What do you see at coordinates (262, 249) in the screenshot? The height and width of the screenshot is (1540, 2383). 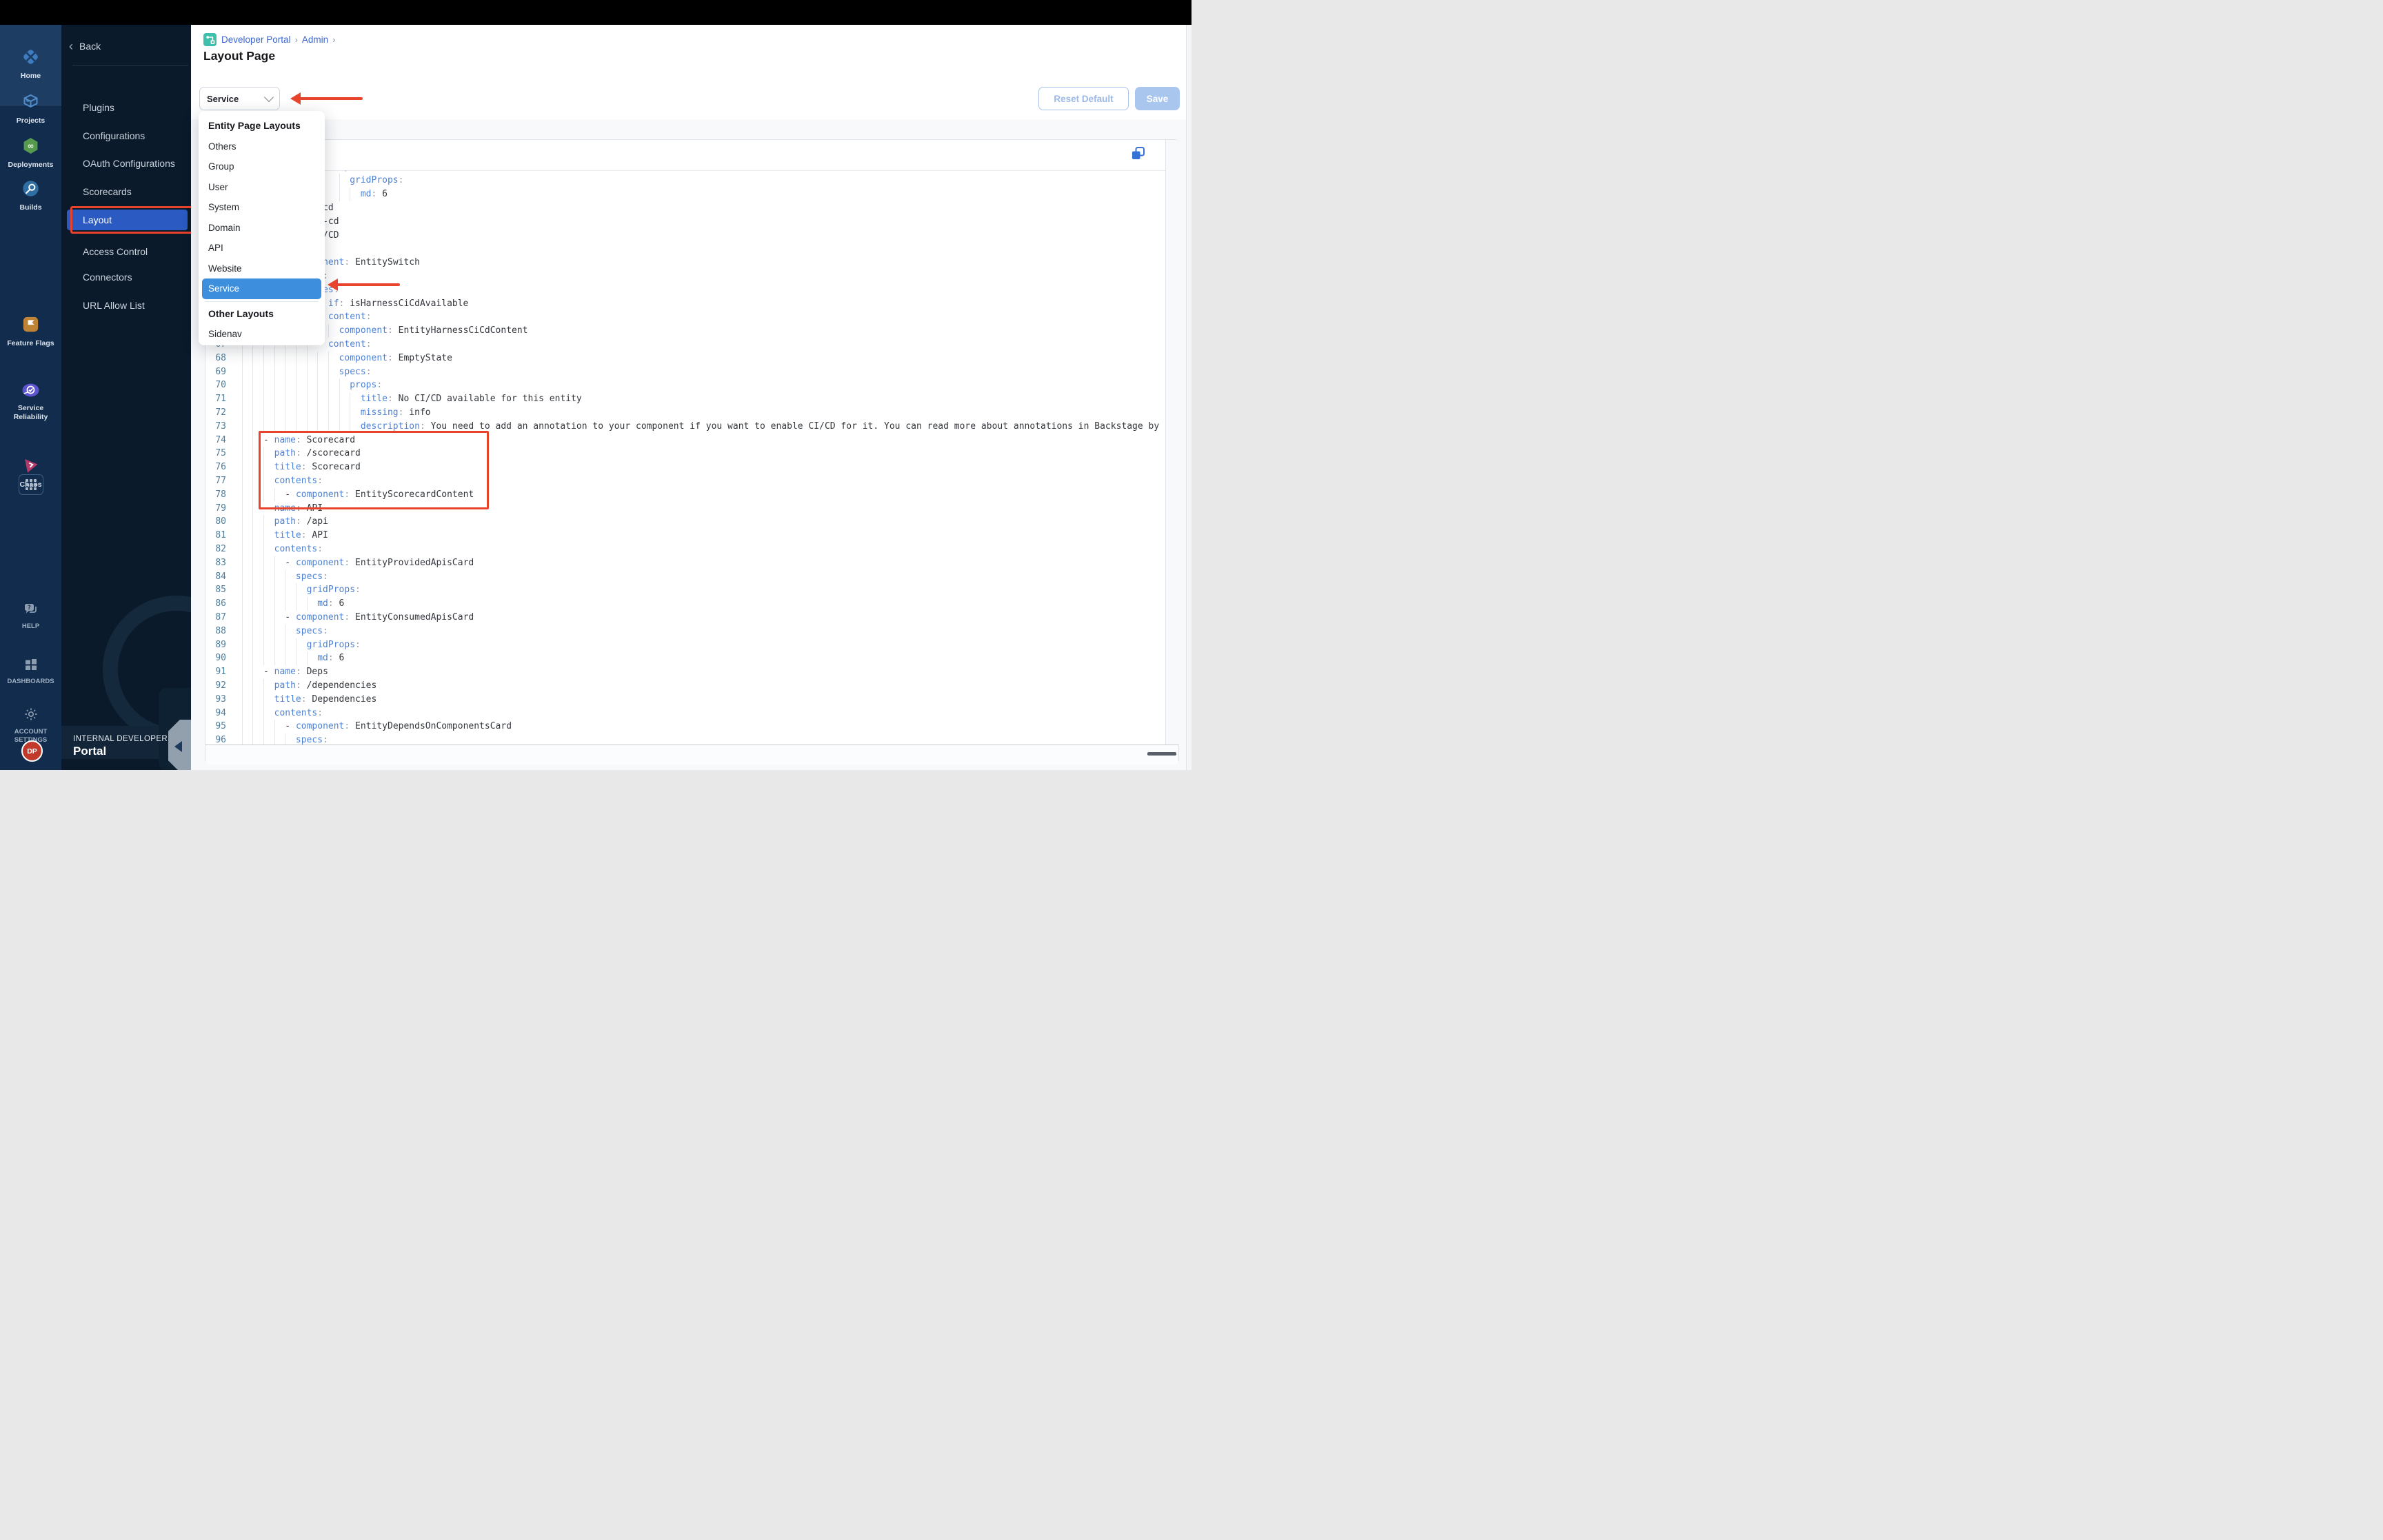 I see `menu-item-api: API` at bounding box center [262, 249].